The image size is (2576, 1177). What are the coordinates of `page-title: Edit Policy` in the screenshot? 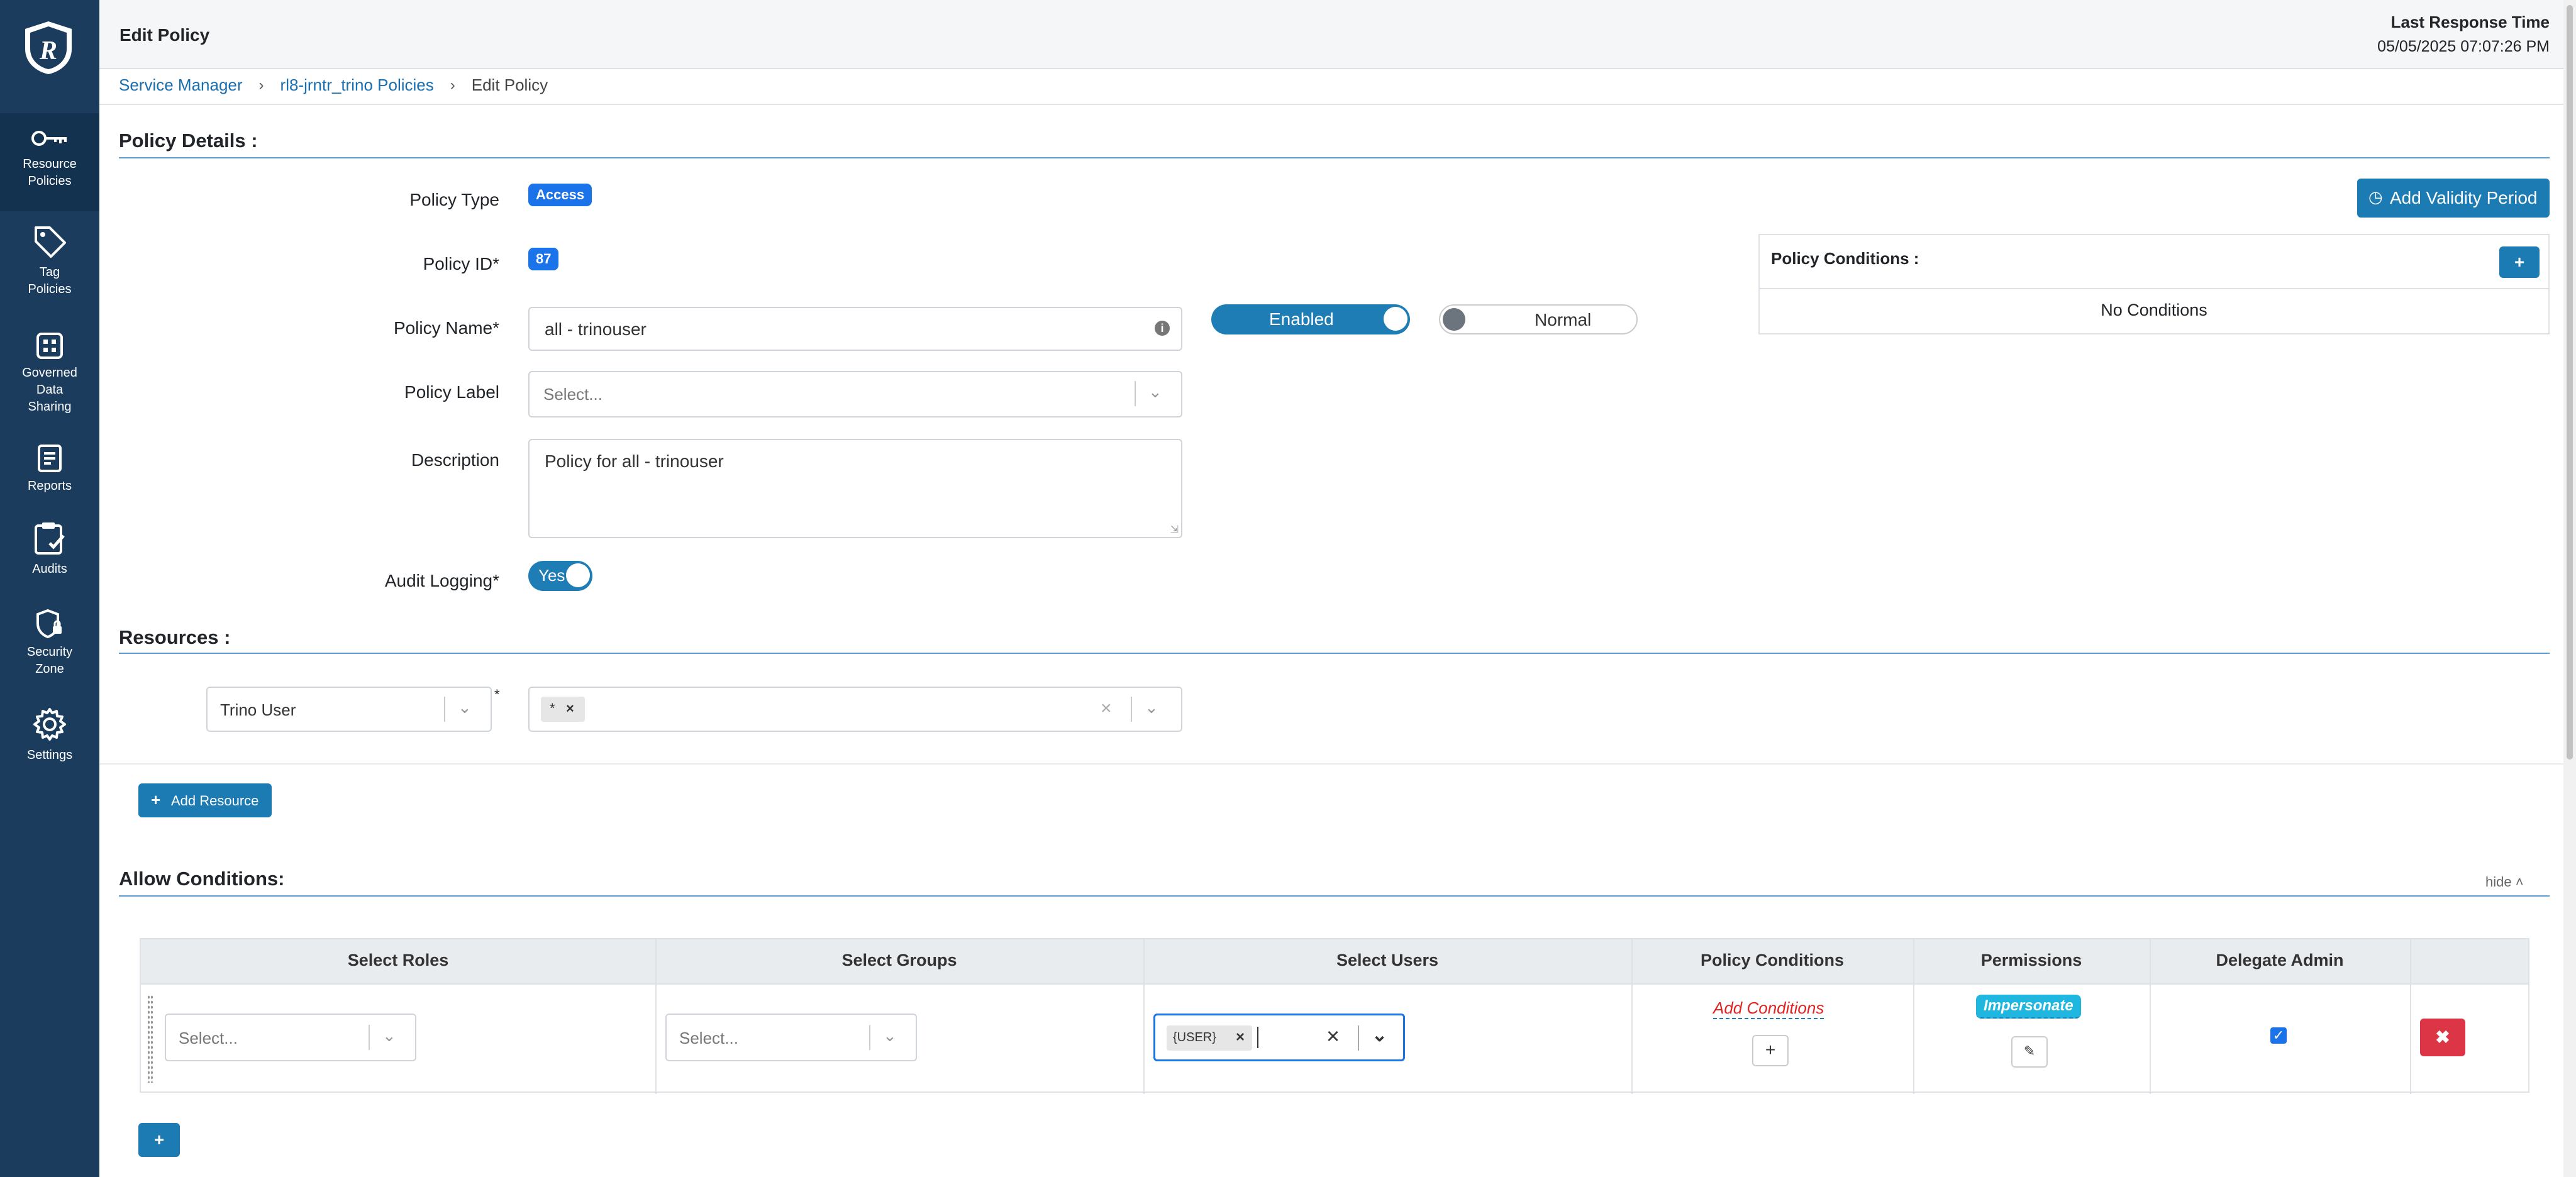 It's located at (164, 35).